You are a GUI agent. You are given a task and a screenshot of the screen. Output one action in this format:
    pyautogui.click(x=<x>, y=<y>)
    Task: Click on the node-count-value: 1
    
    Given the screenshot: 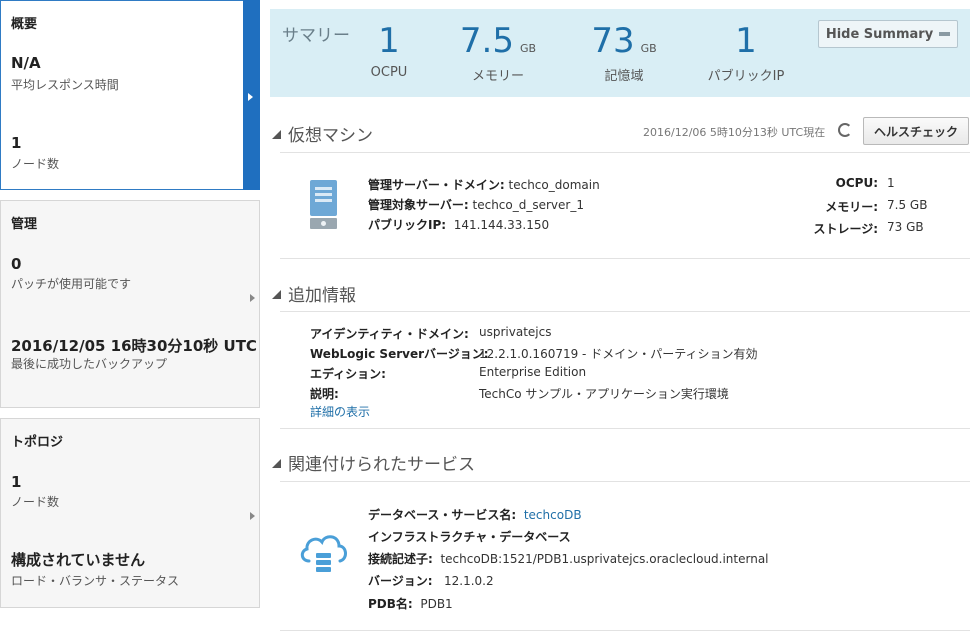 What is the action you would take?
    pyautogui.click(x=16, y=143)
    